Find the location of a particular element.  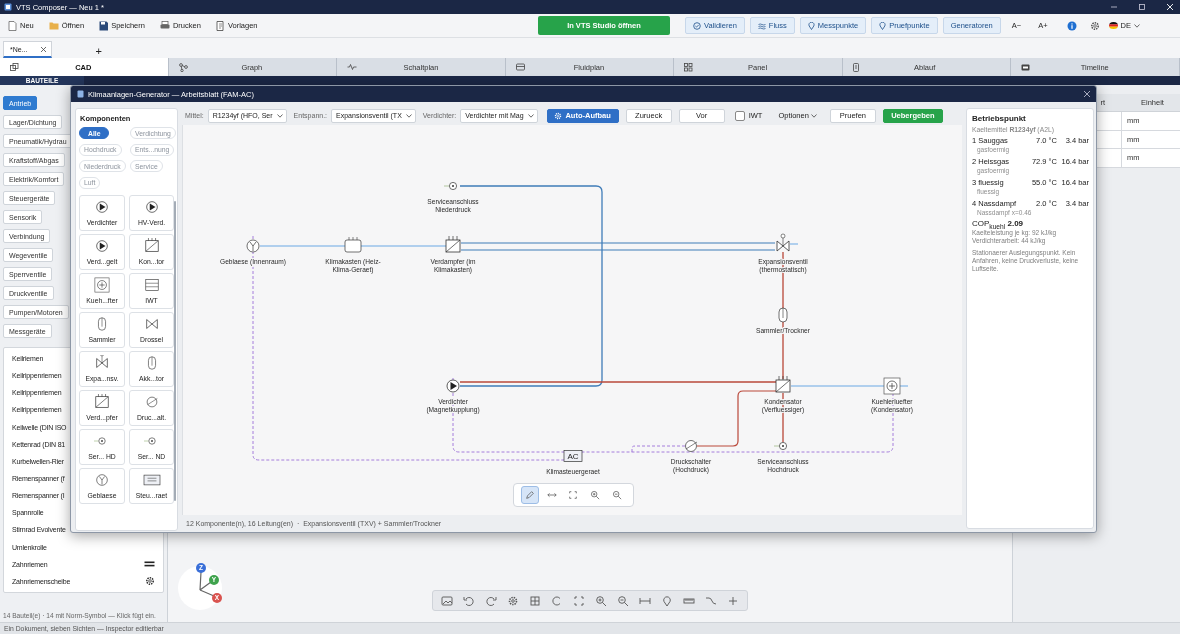

cop-value: COP$_{kuehl}$ 2.09 is located at coordinates (998, 224).